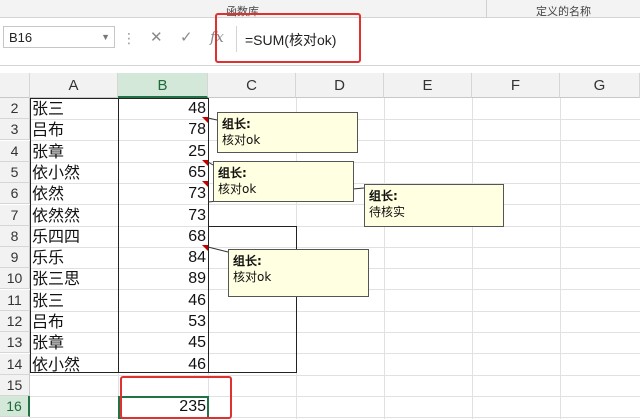 The image size is (640, 419). What do you see at coordinates (387, 212) in the screenshot?
I see `comment-text: 待核实` at bounding box center [387, 212].